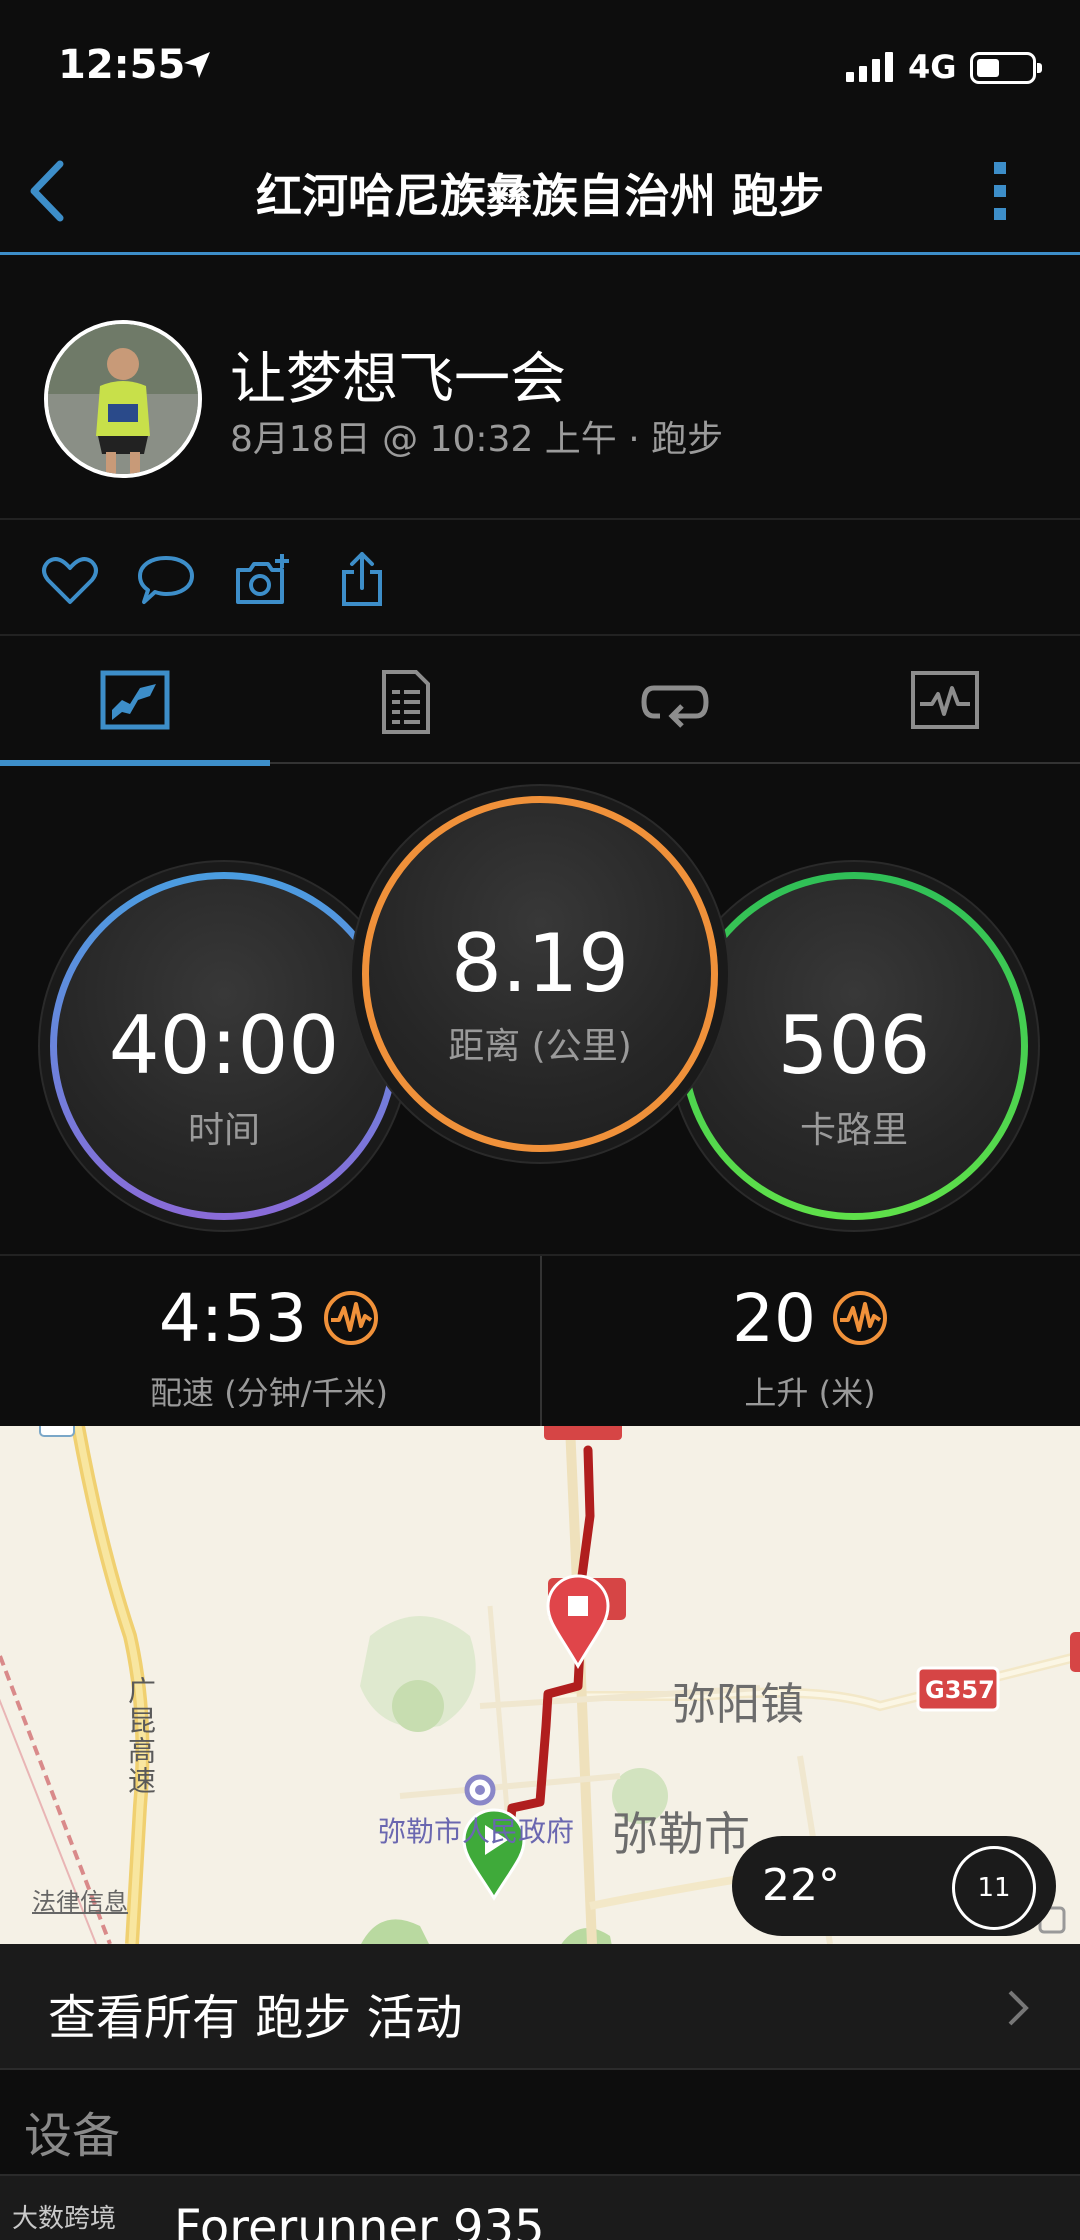  What do you see at coordinates (255, 2018) in the screenshot?
I see `view-all-label: 查看所有 跑步 活动` at bounding box center [255, 2018].